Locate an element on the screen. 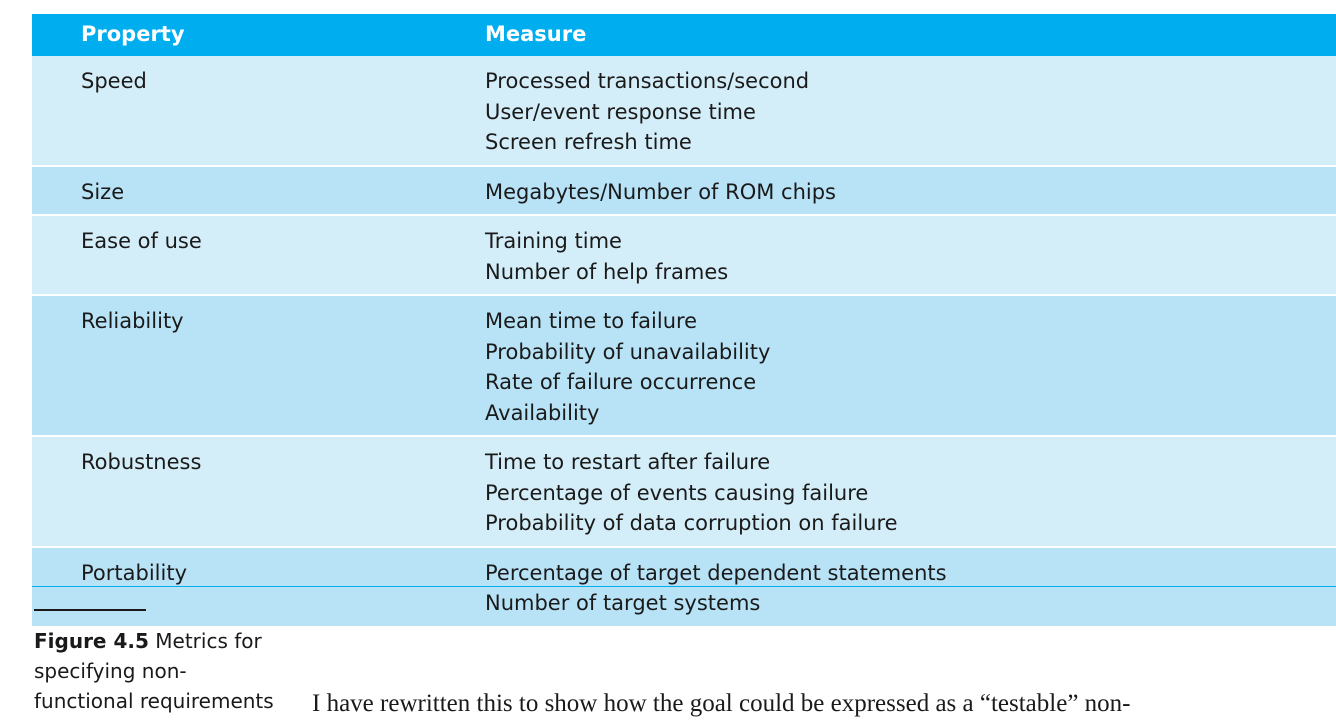 This screenshot has height=720, width=1336. caption-rule is located at coordinates (90, 610).